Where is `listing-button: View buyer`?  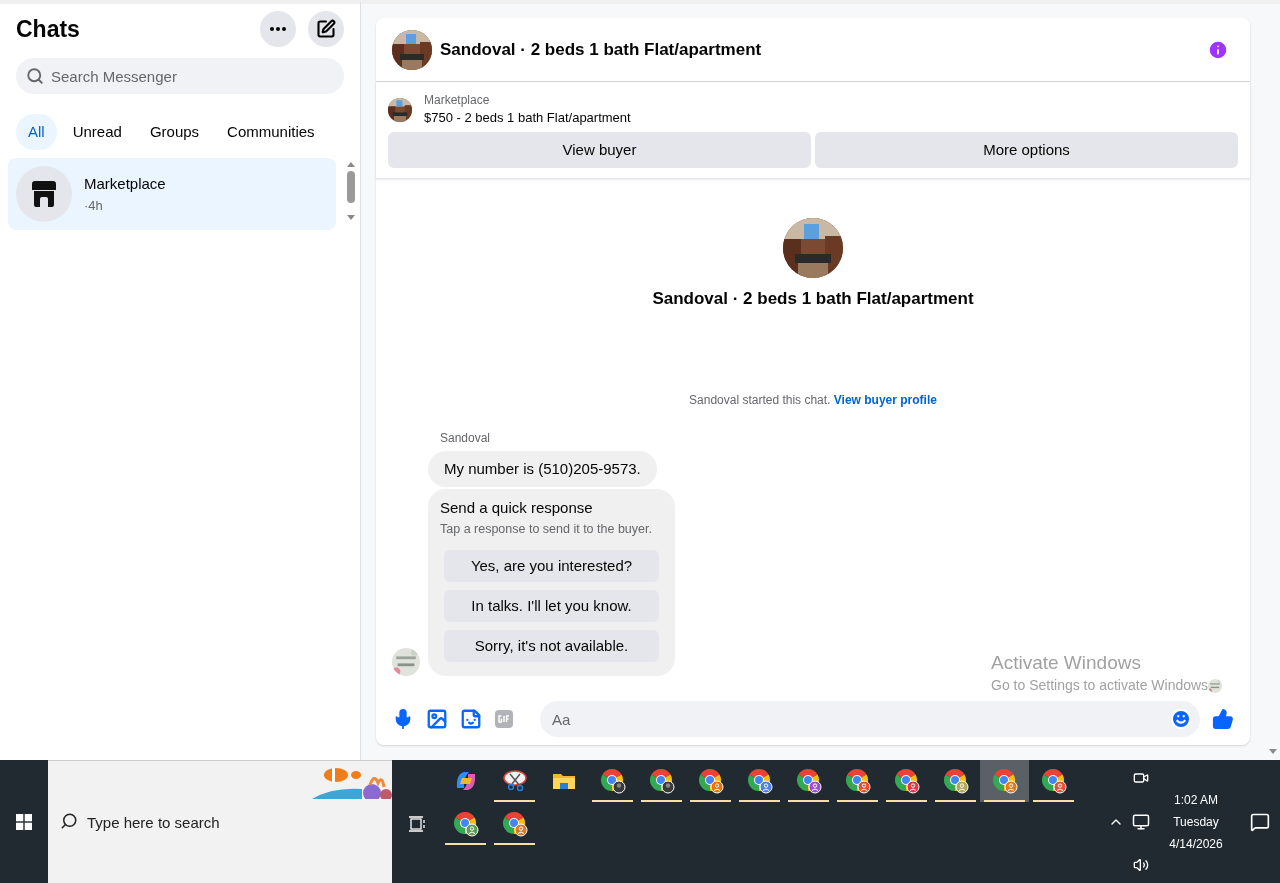
listing-button: View buyer is located at coordinates (599, 150).